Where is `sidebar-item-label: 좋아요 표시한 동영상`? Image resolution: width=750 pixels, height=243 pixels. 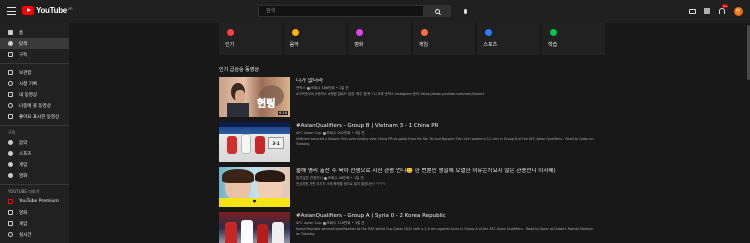
sidebar-item-label: 좋아요 표시한 동영상 is located at coordinates (39, 117).